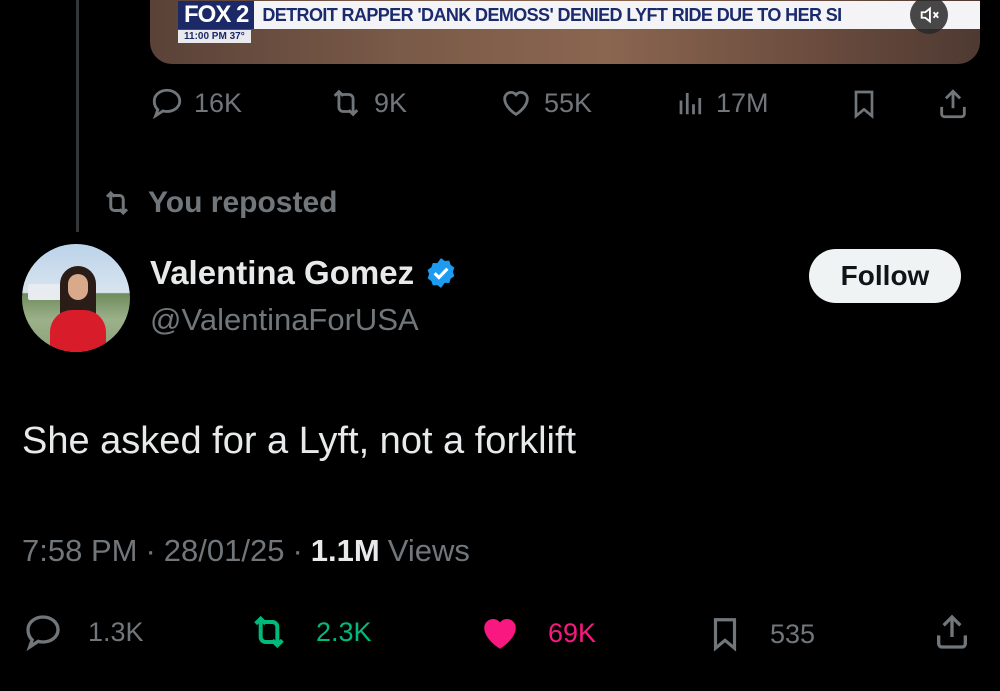 The image size is (1000, 691). Describe the element at coordinates (441, 273) in the screenshot. I see `verified-badge-icon` at that location.